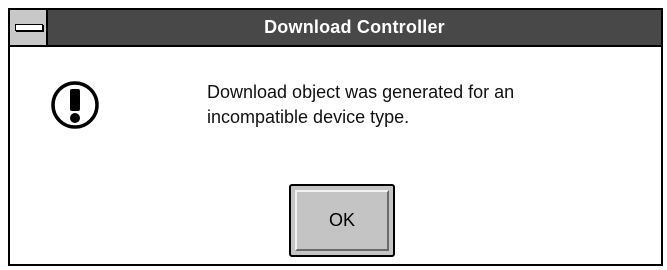 Image resolution: width=667 pixels, height=270 pixels. I want to click on ok-button: OK, so click(342, 220).